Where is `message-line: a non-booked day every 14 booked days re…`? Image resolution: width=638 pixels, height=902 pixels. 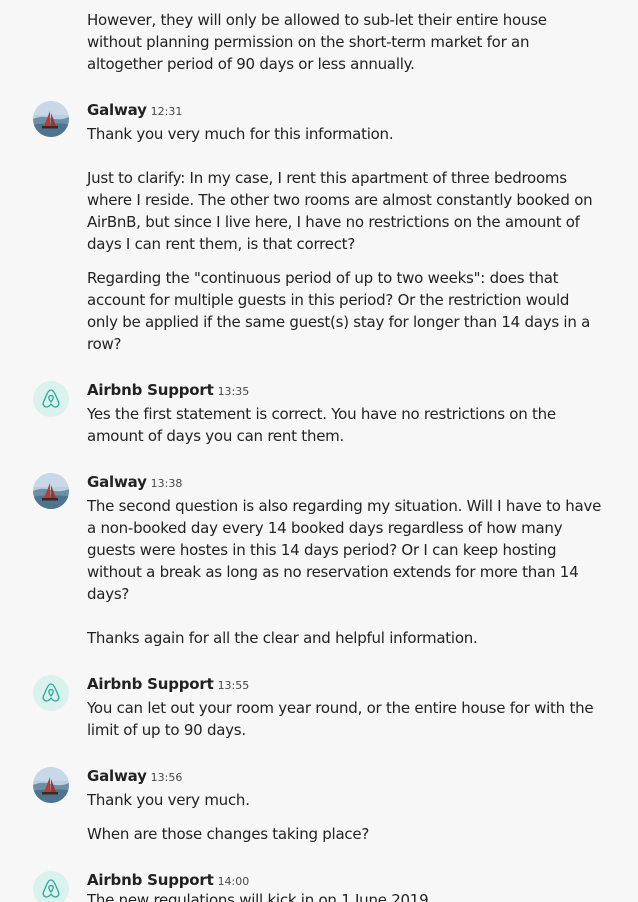 message-line: a non-booked day every 14 booked days re… is located at coordinates (325, 528).